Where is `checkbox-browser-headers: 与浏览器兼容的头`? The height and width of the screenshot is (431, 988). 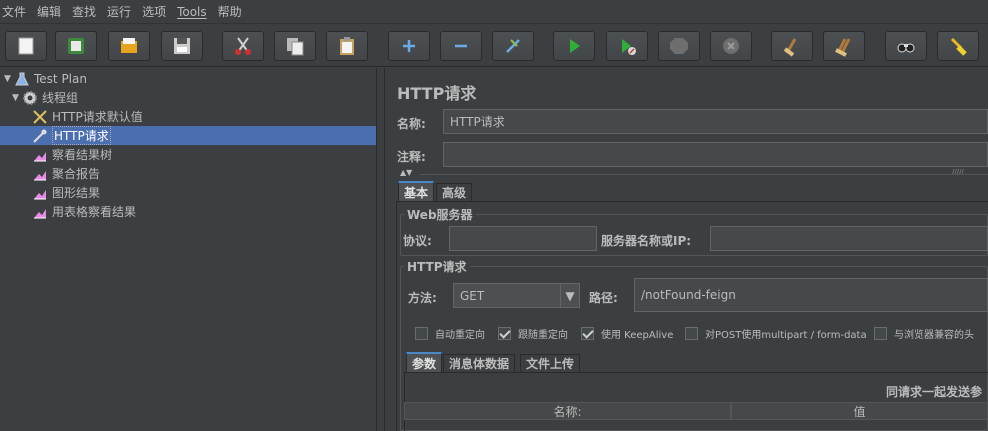
checkbox-browser-headers: 与浏览器兼容的头 is located at coordinates (924, 333).